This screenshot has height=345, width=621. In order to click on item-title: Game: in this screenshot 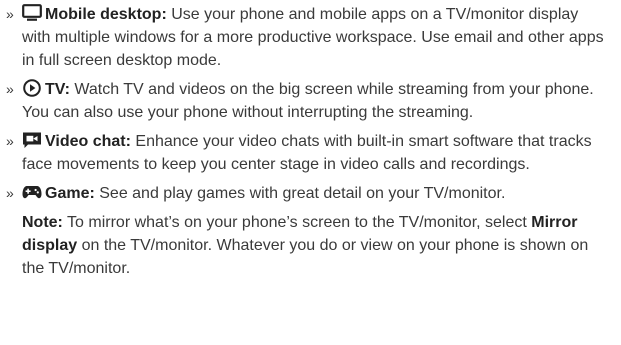, I will do `click(70, 193)`.